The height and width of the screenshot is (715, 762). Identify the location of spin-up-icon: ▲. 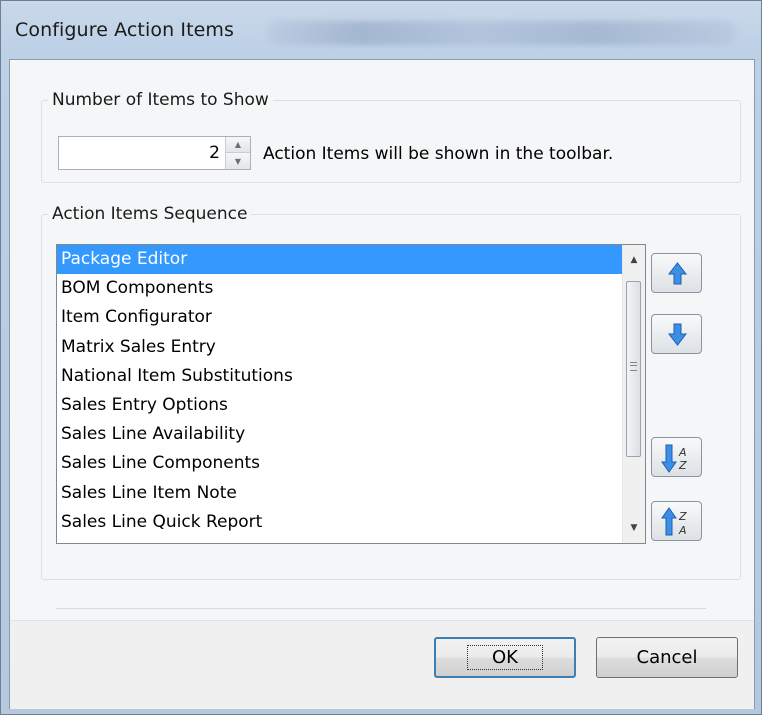
(238, 144).